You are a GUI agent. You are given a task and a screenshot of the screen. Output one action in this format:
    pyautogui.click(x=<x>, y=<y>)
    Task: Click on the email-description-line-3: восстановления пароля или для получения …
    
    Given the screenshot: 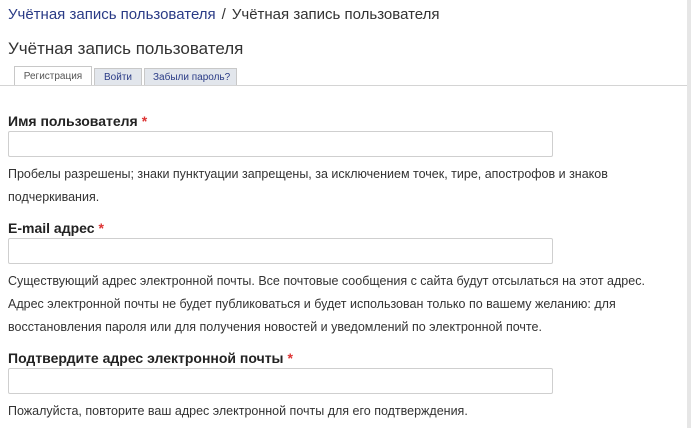 What is the action you would take?
    pyautogui.click(x=275, y=327)
    